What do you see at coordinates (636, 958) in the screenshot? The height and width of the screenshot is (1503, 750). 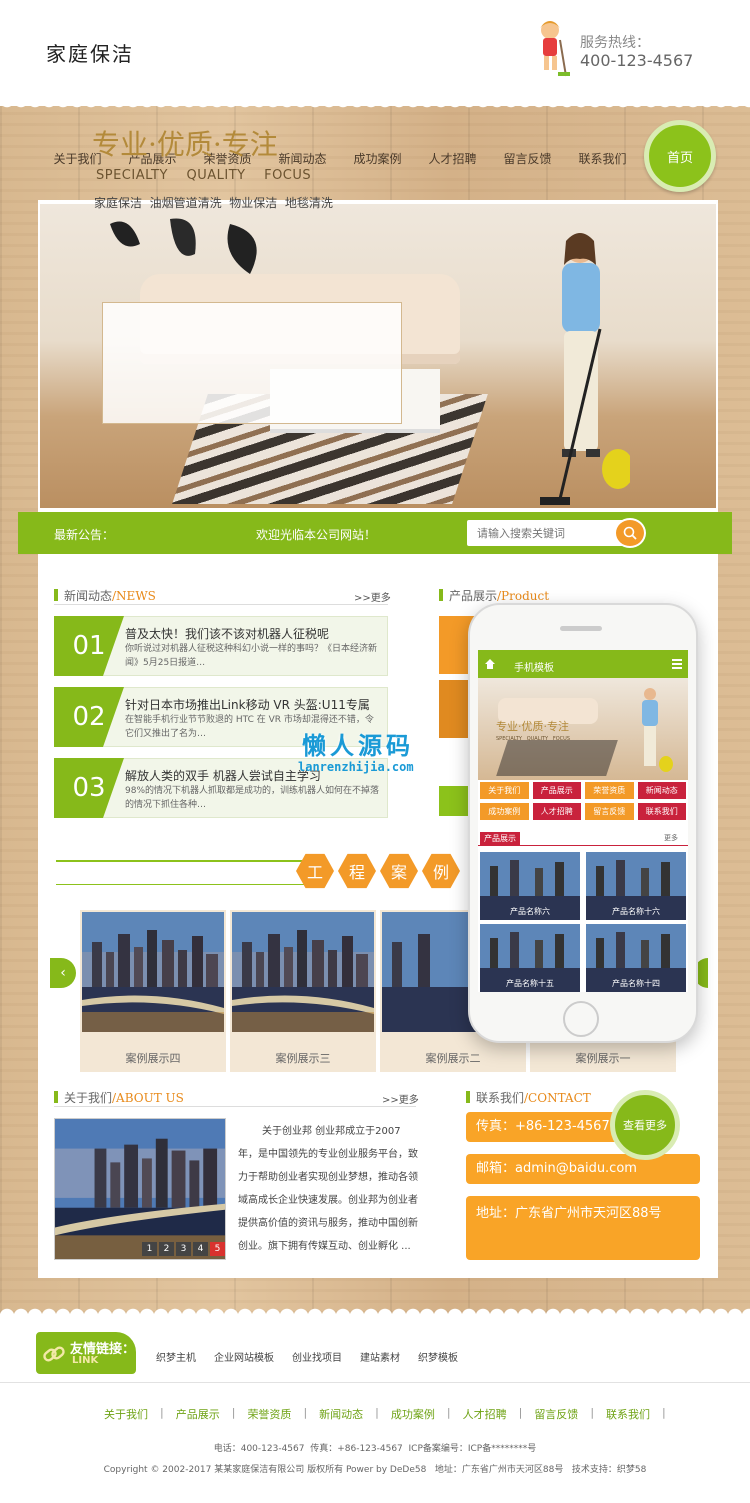 I see `phone-product-card: 产品名称十四` at bounding box center [636, 958].